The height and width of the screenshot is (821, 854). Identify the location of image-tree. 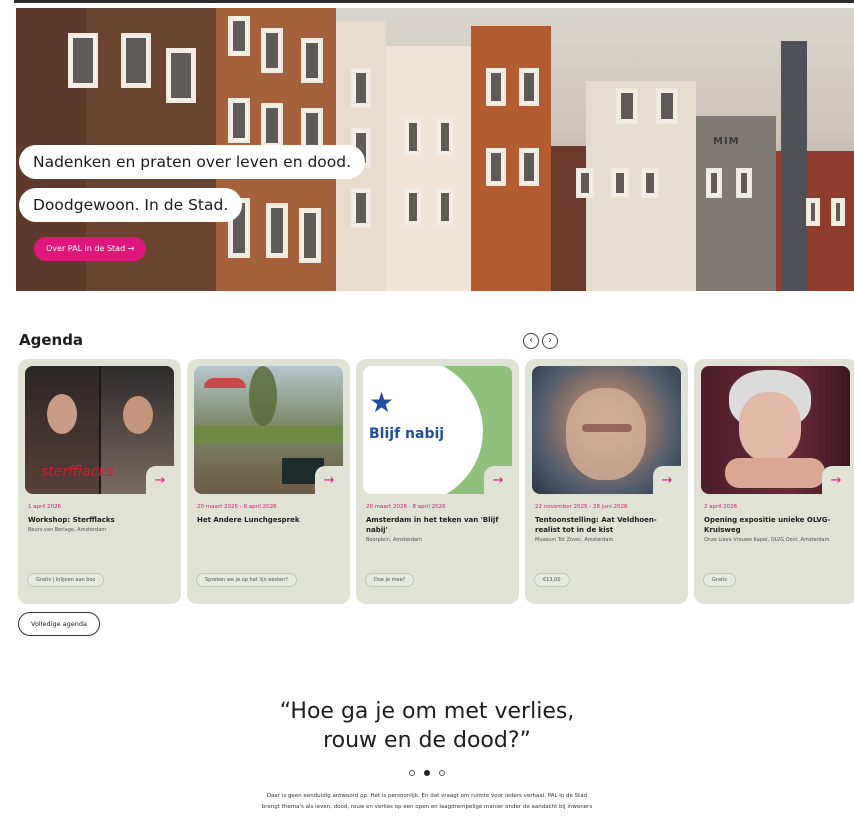
(263, 396).